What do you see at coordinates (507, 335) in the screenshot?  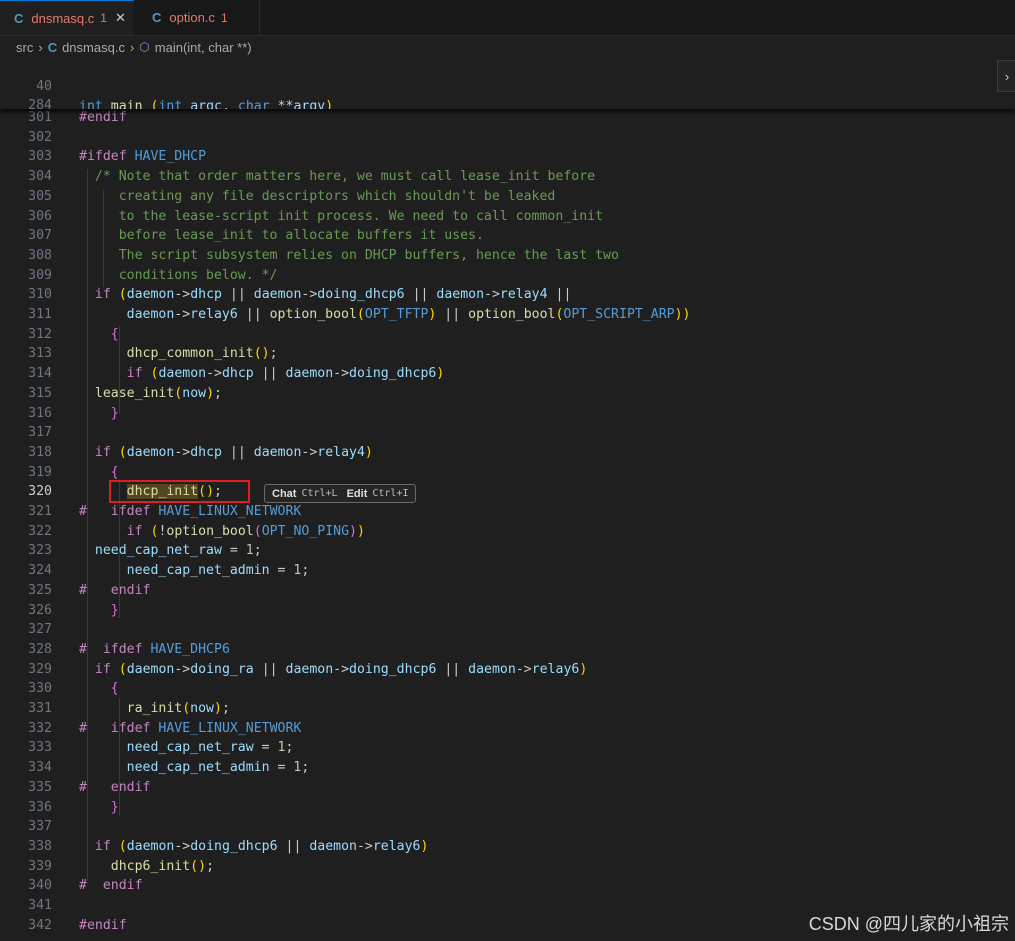 I see `code-line: 312 {` at bounding box center [507, 335].